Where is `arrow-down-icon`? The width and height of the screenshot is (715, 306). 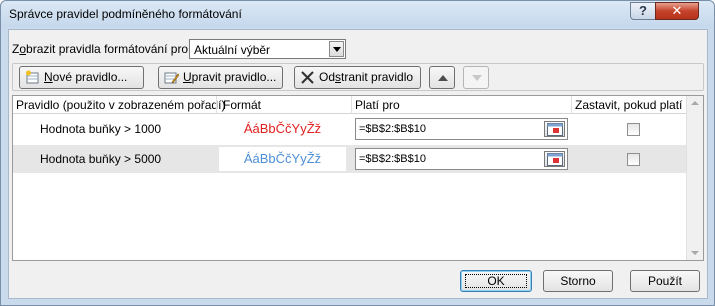 arrow-down-icon is located at coordinates (477, 78).